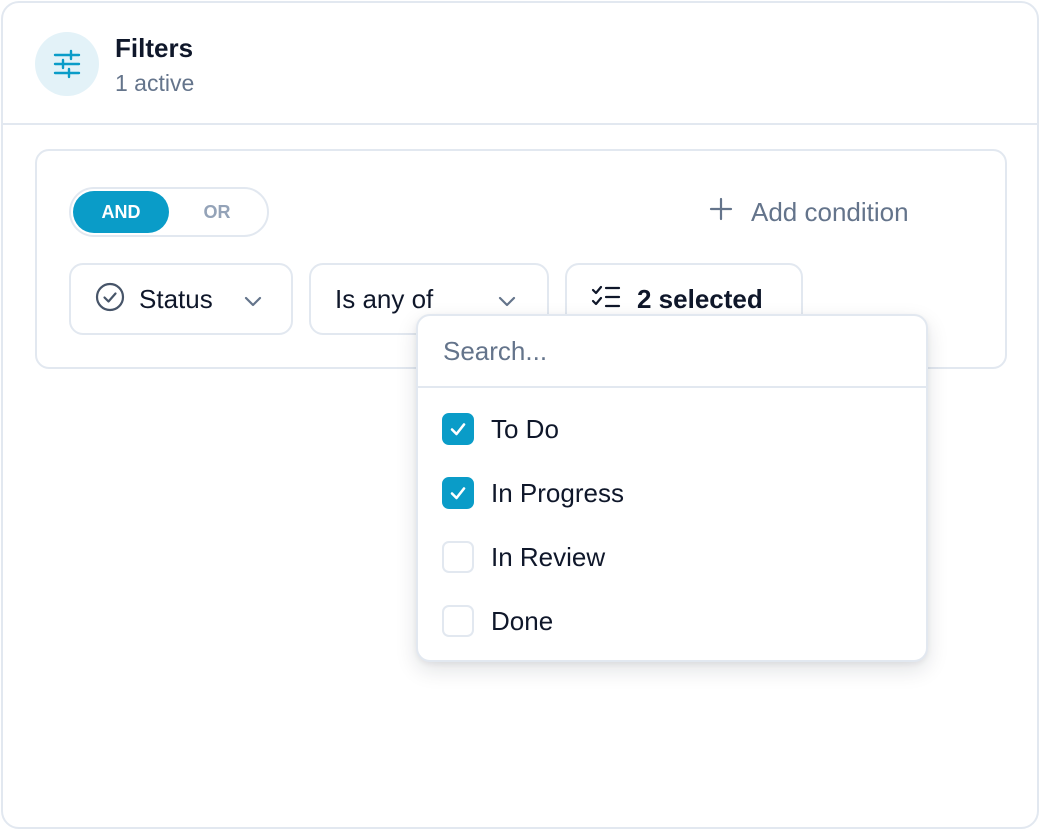 This screenshot has width=1040, height=830. I want to click on option-done: Done, so click(672, 621).